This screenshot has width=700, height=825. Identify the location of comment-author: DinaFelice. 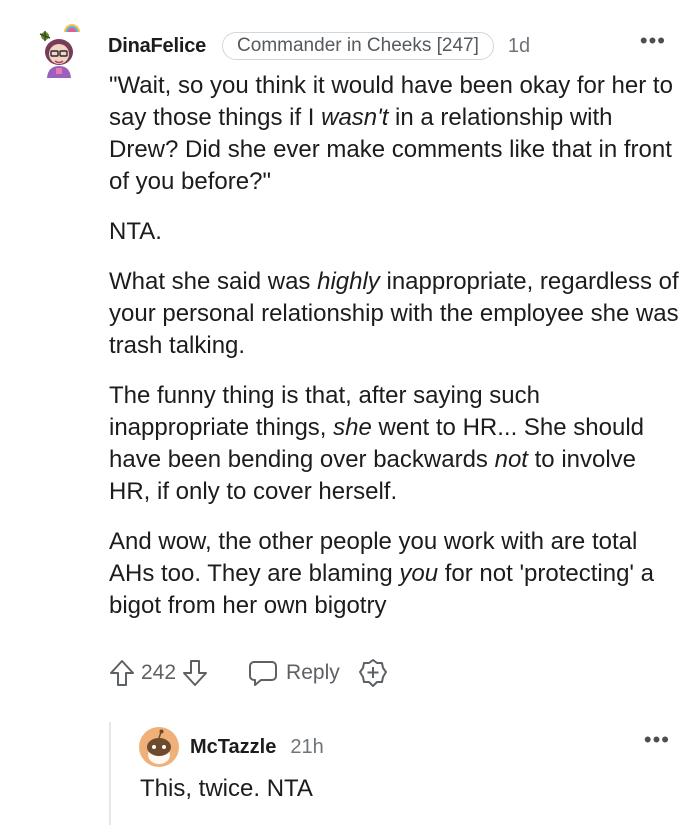
(157, 46).